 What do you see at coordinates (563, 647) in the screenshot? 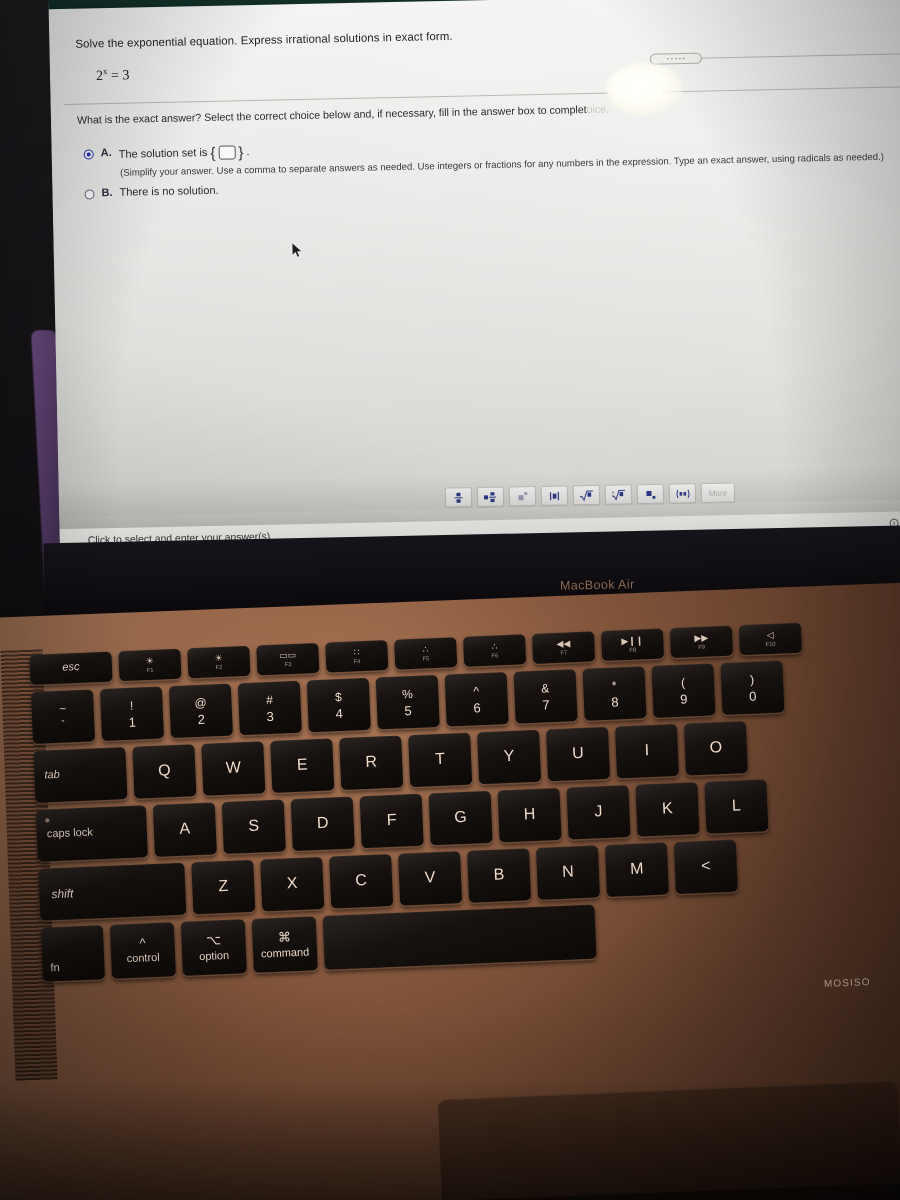
I see `key-f7-rewind: ◀◀ F7` at bounding box center [563, 647].